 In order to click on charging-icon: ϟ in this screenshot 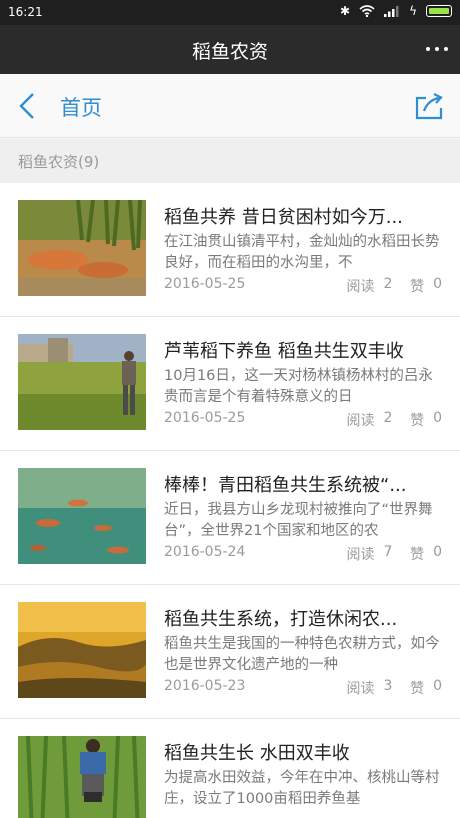, I will do `click(413, 11)`.